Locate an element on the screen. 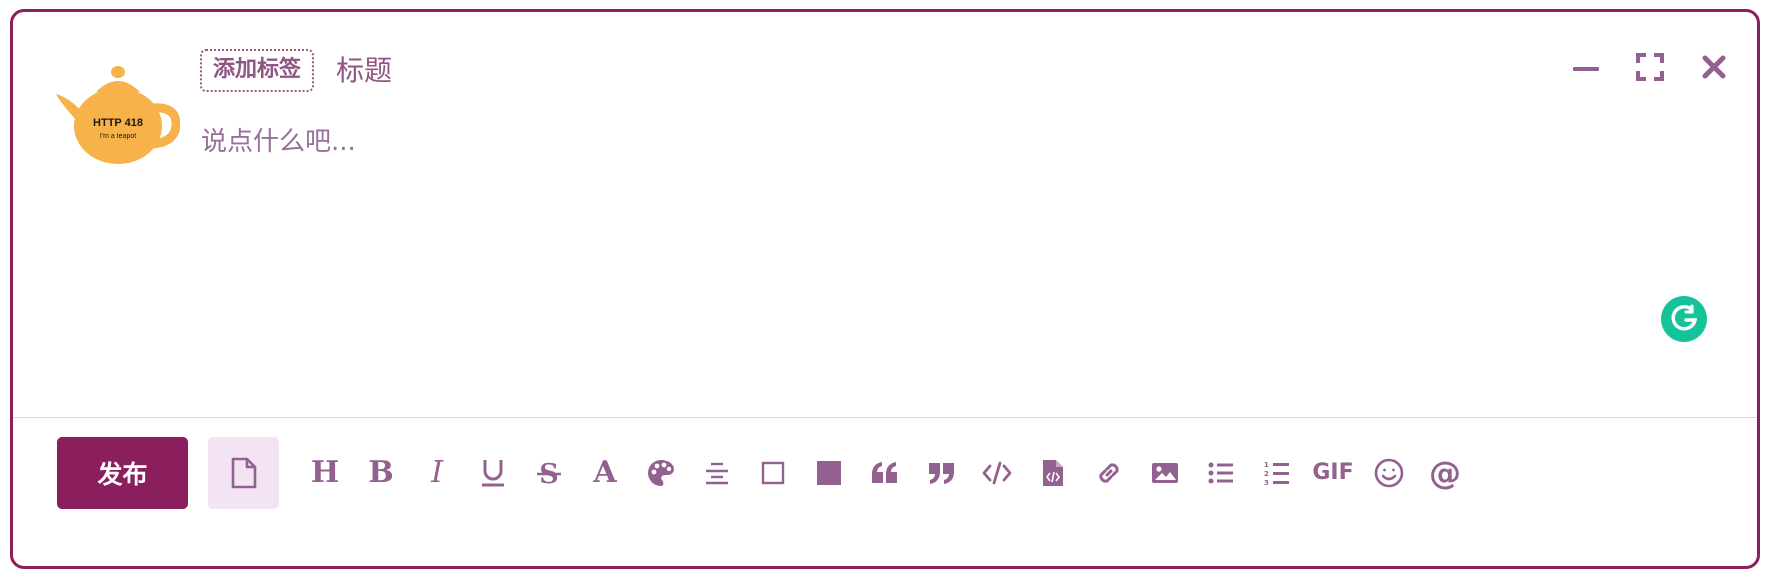  close-icon is located at coordinates (1714, 67).